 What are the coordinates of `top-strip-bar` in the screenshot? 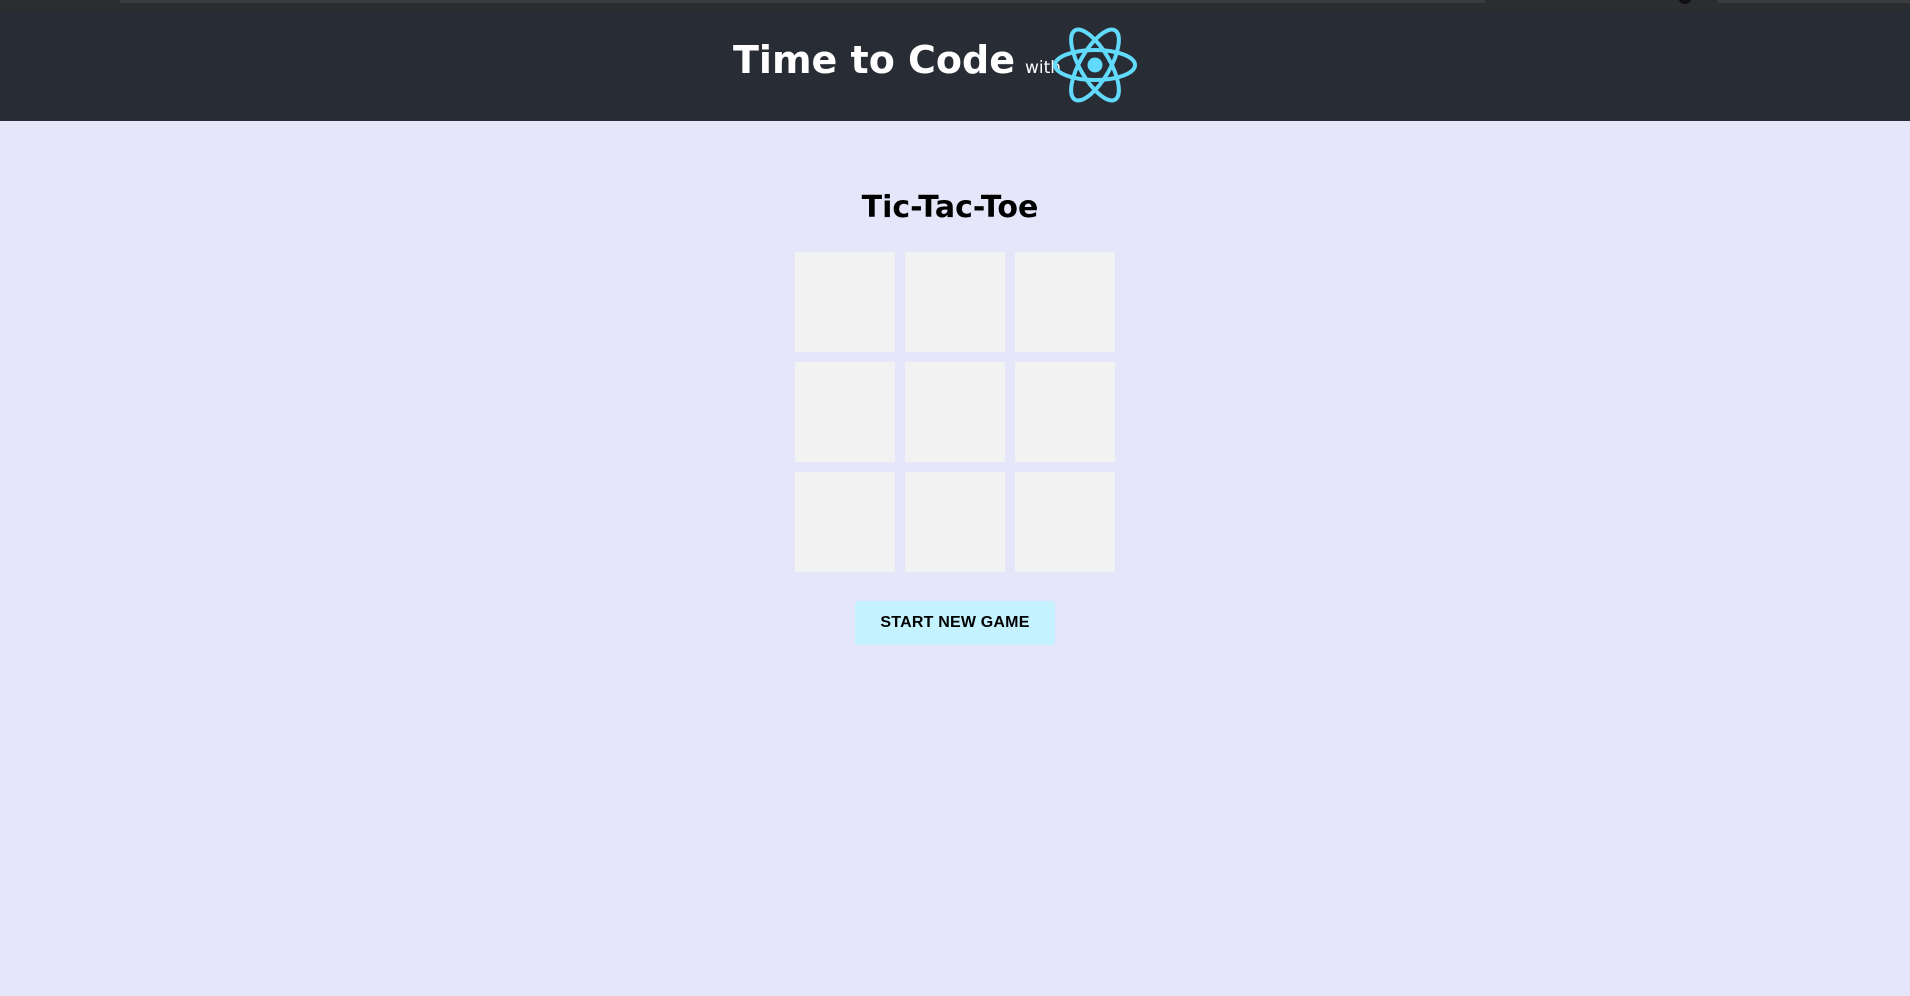 It's located at (802, 1).